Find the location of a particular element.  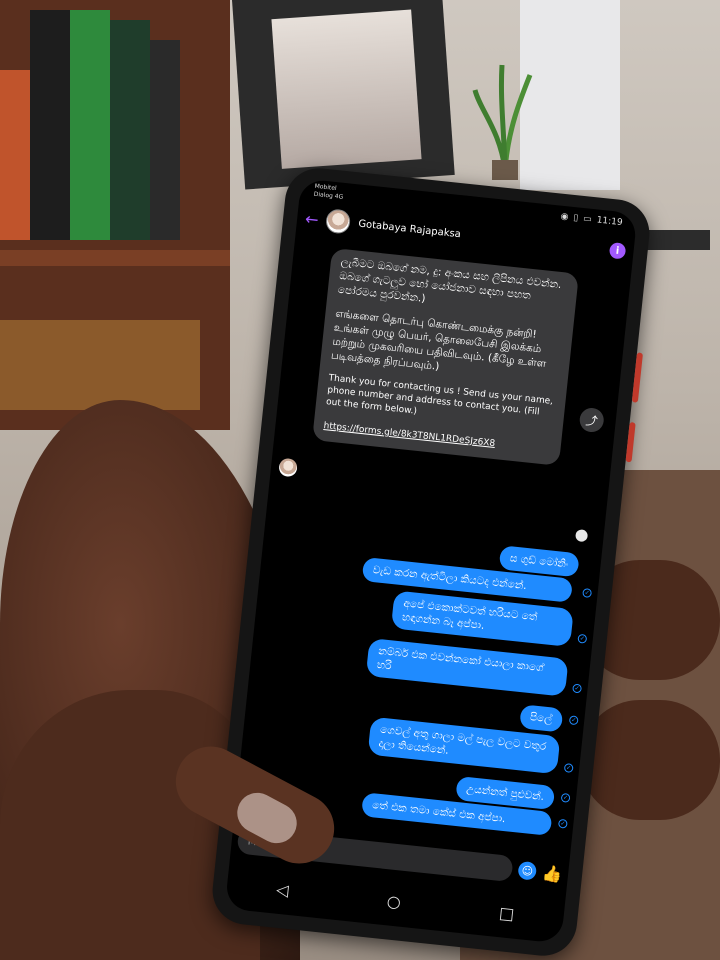

thumbs-up-icon: 👍 is located at coordinates (552, 873).